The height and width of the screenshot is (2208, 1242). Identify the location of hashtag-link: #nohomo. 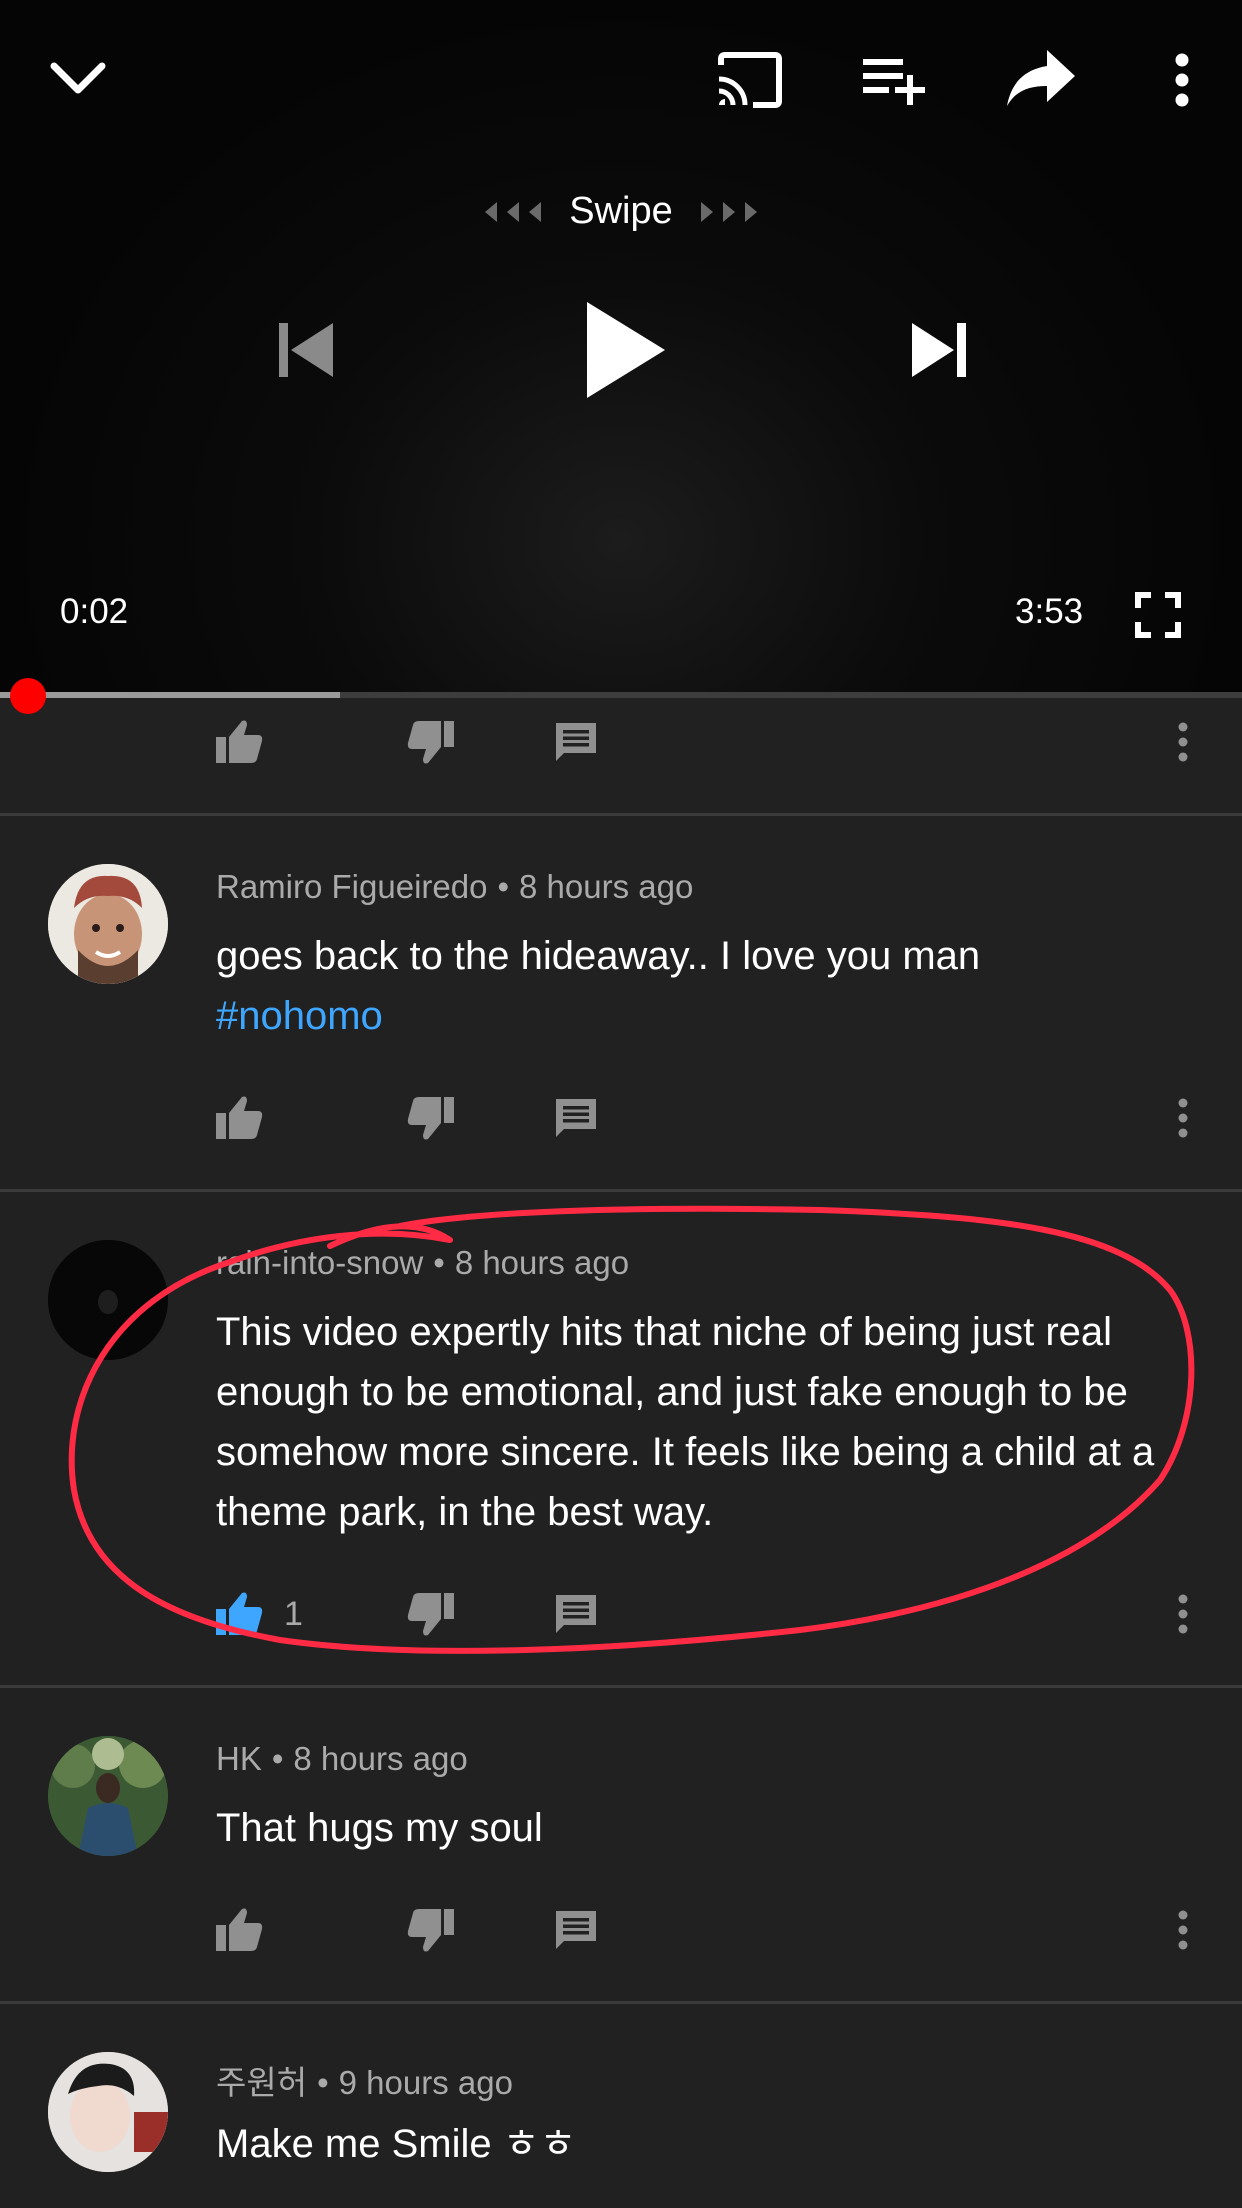
(299, 1016).